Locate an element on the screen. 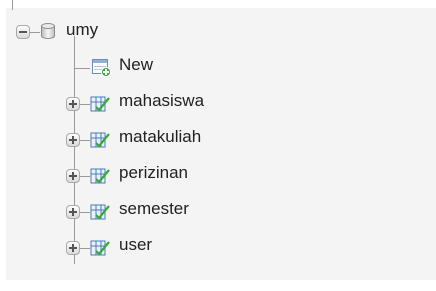  collapse-database-button is located at coordinates (23, 32).